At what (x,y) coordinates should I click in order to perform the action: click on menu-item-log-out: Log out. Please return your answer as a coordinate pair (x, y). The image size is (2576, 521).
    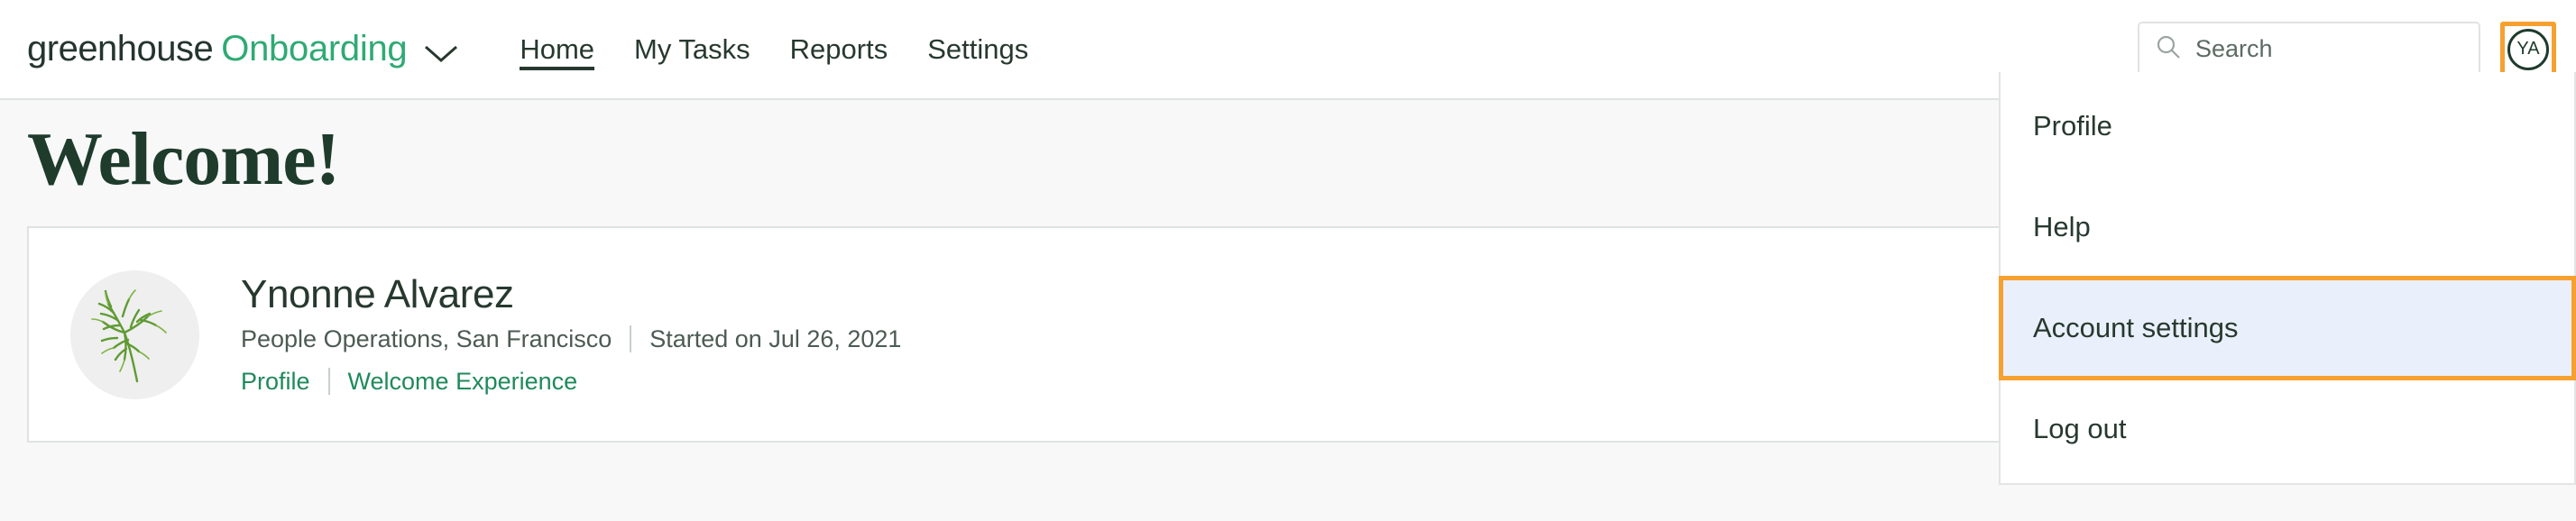
    Looking at the image, I should click on (2287, 429).